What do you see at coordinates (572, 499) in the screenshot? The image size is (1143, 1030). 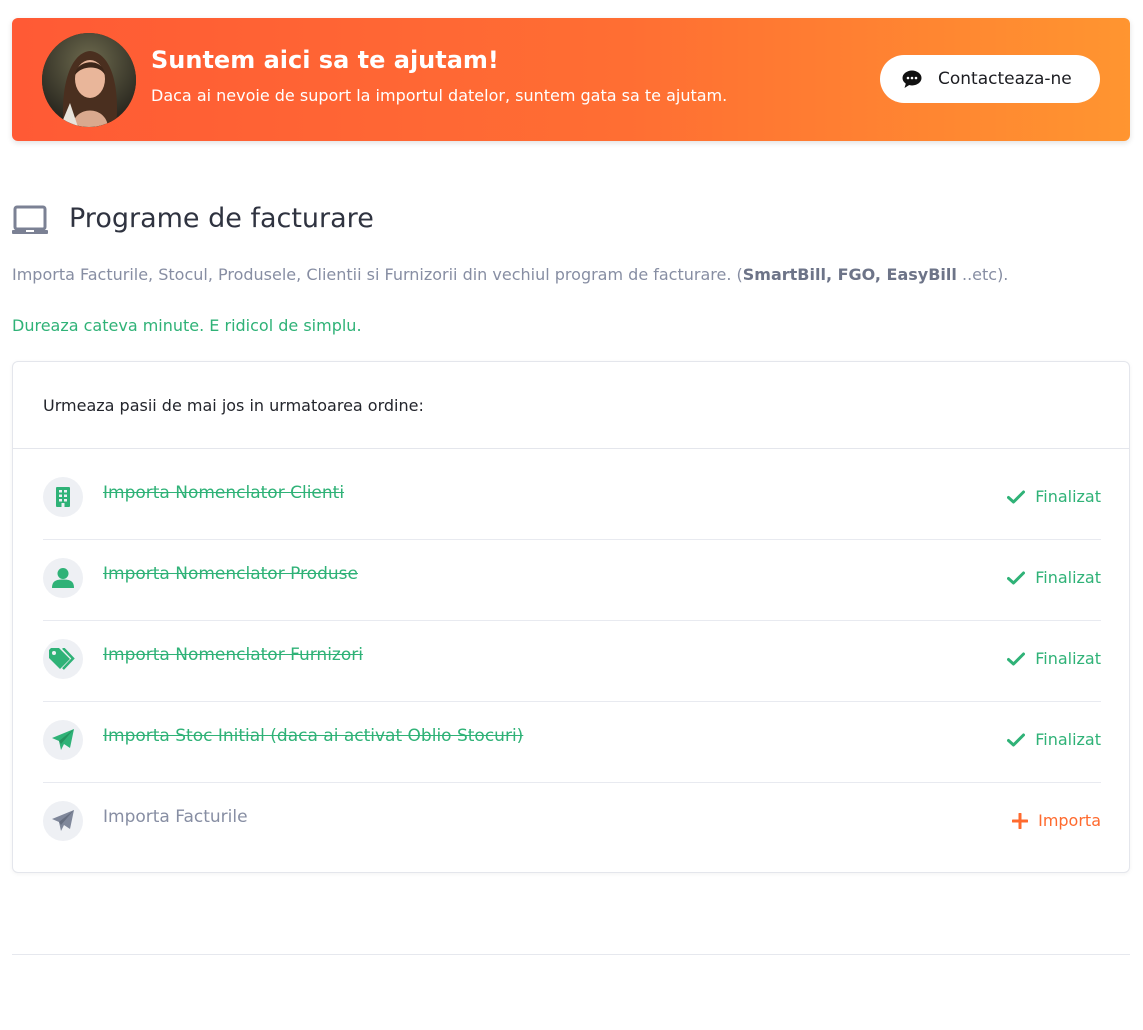 I see `step-import-clients: Importa Nomenclator Clienti Finalizat` at bounding box center [572, 499].